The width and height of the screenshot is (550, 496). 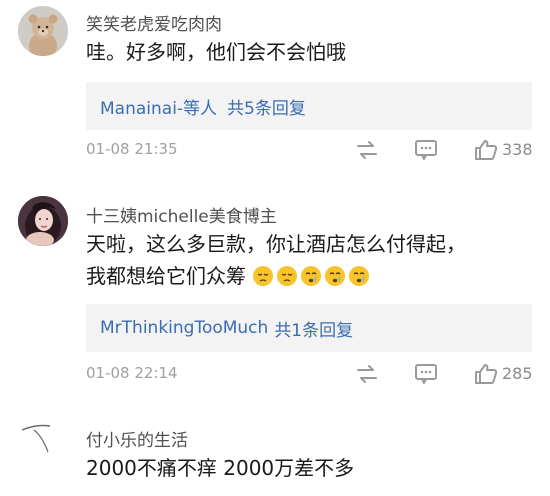 I want to click on reply-summary: Manainai-等人 共5条回复, so click(x=309, y=106).